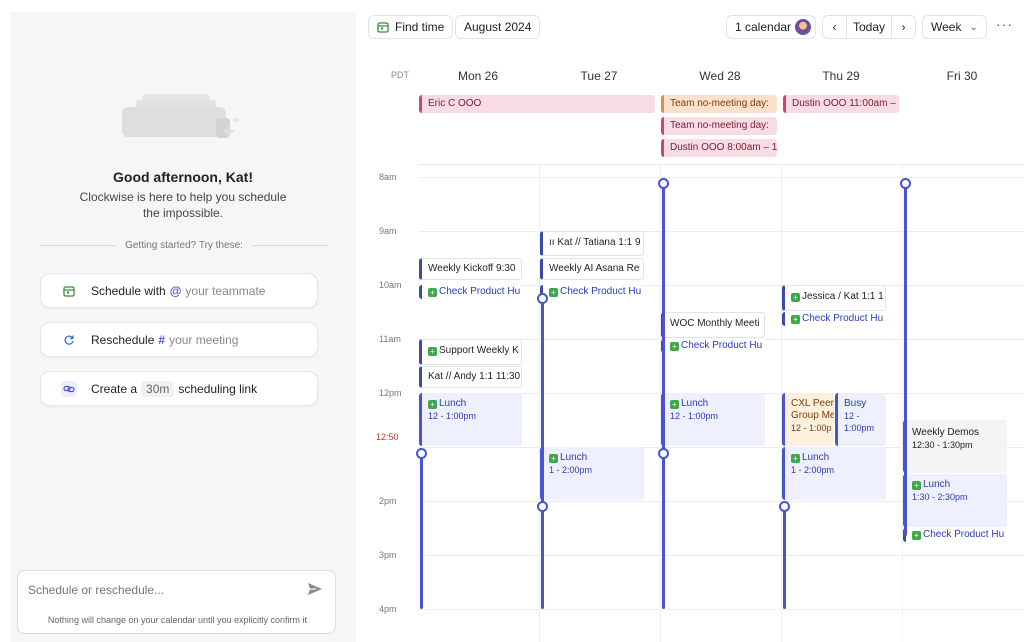  Describe the element at coordinates (388, 609) in the screenshot. I see `hour-label: 4pm` at that location.